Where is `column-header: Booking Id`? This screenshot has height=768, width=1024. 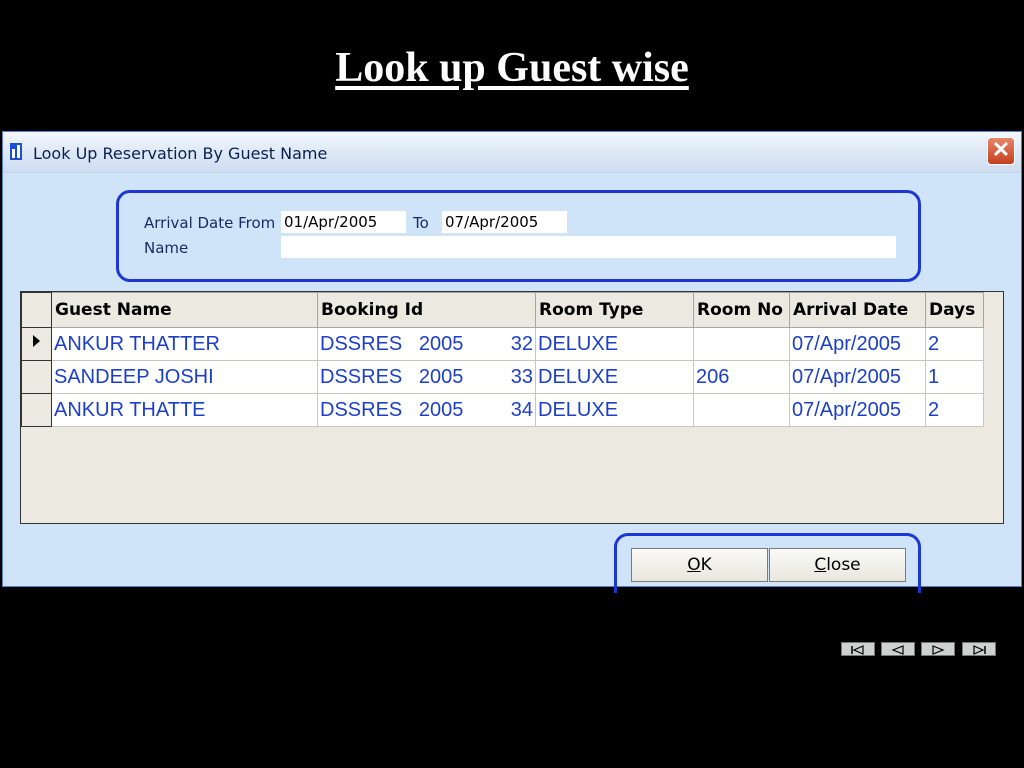
column-header: Booking Id is located at coordinates (426, 310).